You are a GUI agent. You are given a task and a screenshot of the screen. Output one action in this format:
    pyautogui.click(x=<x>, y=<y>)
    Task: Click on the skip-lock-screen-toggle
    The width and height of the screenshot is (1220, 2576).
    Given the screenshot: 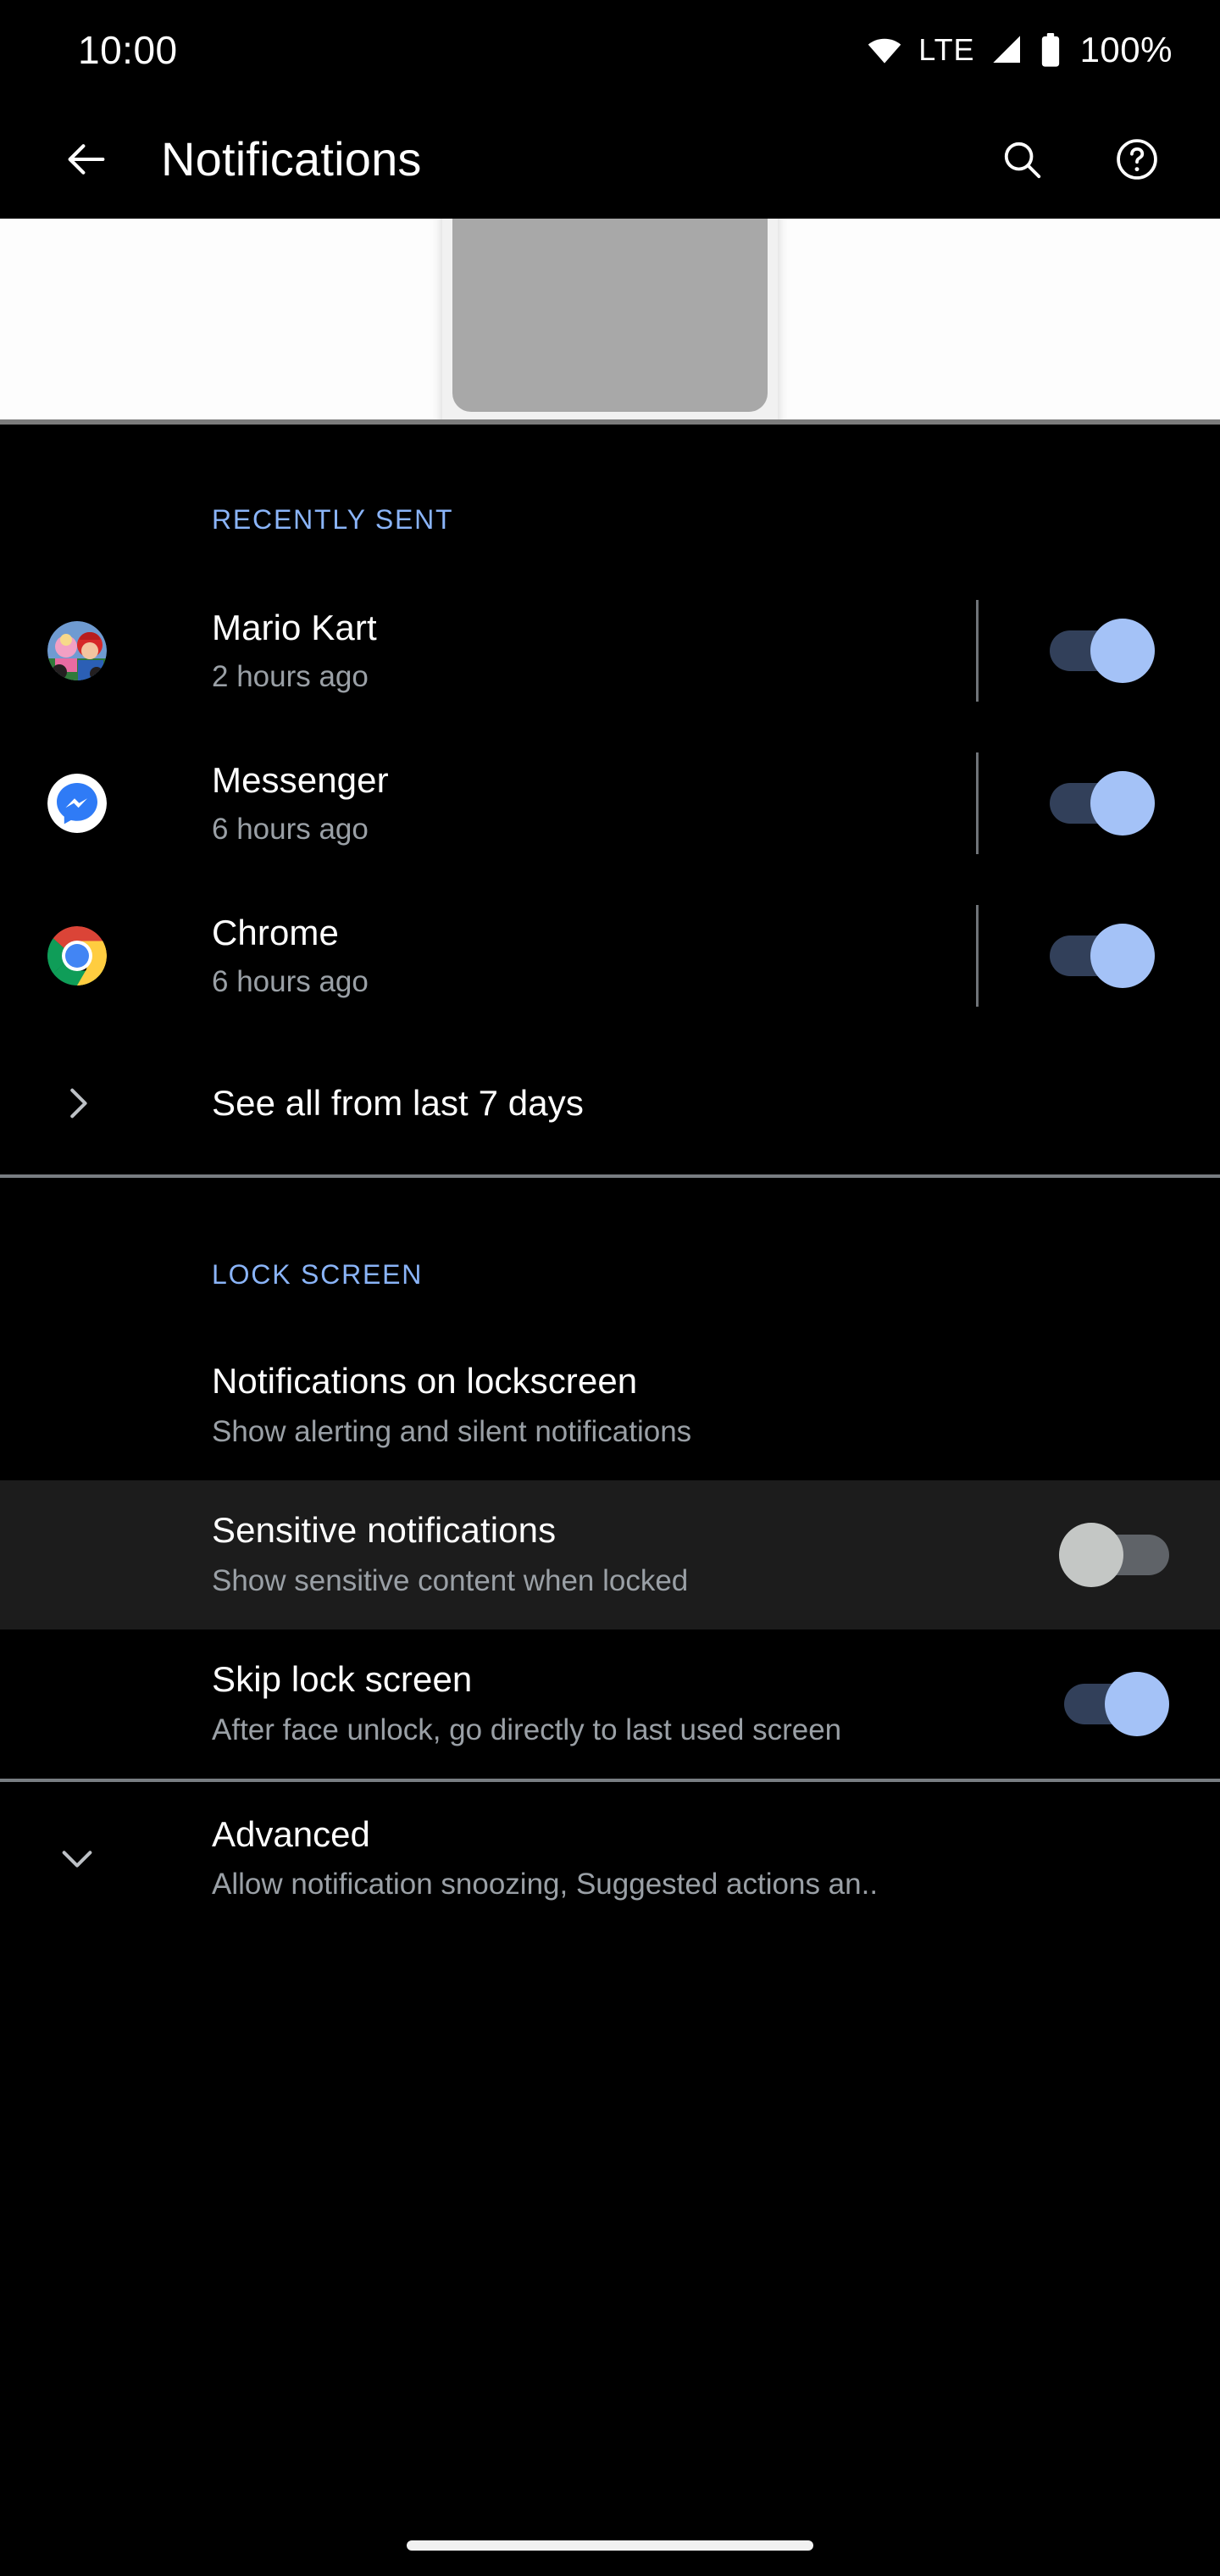 What is the action you would take?
    pyautogui.click(x=1114, y=1704)
    